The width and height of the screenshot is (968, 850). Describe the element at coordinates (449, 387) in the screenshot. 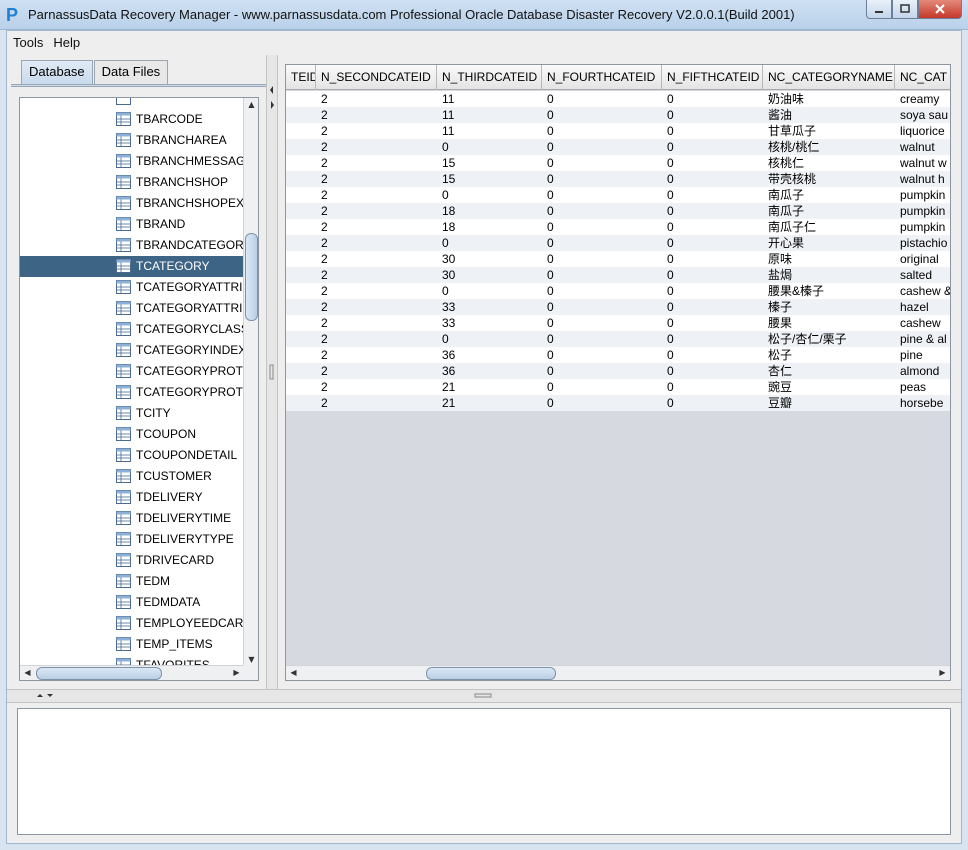

I see `table-cell: 21` at that location.